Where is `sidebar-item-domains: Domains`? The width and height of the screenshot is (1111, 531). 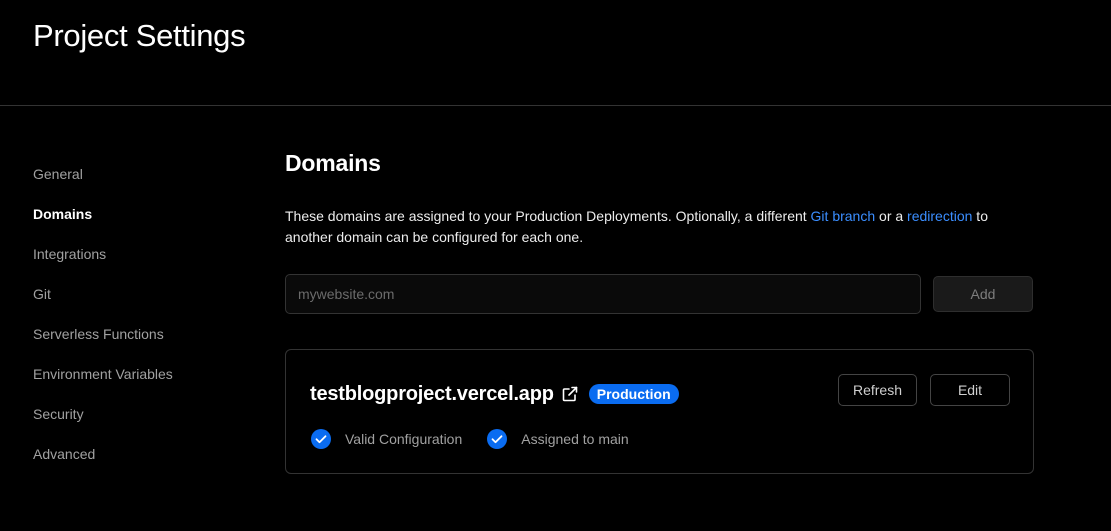
sidebar-item-domains: Domains is located at coordinates (143, 224).